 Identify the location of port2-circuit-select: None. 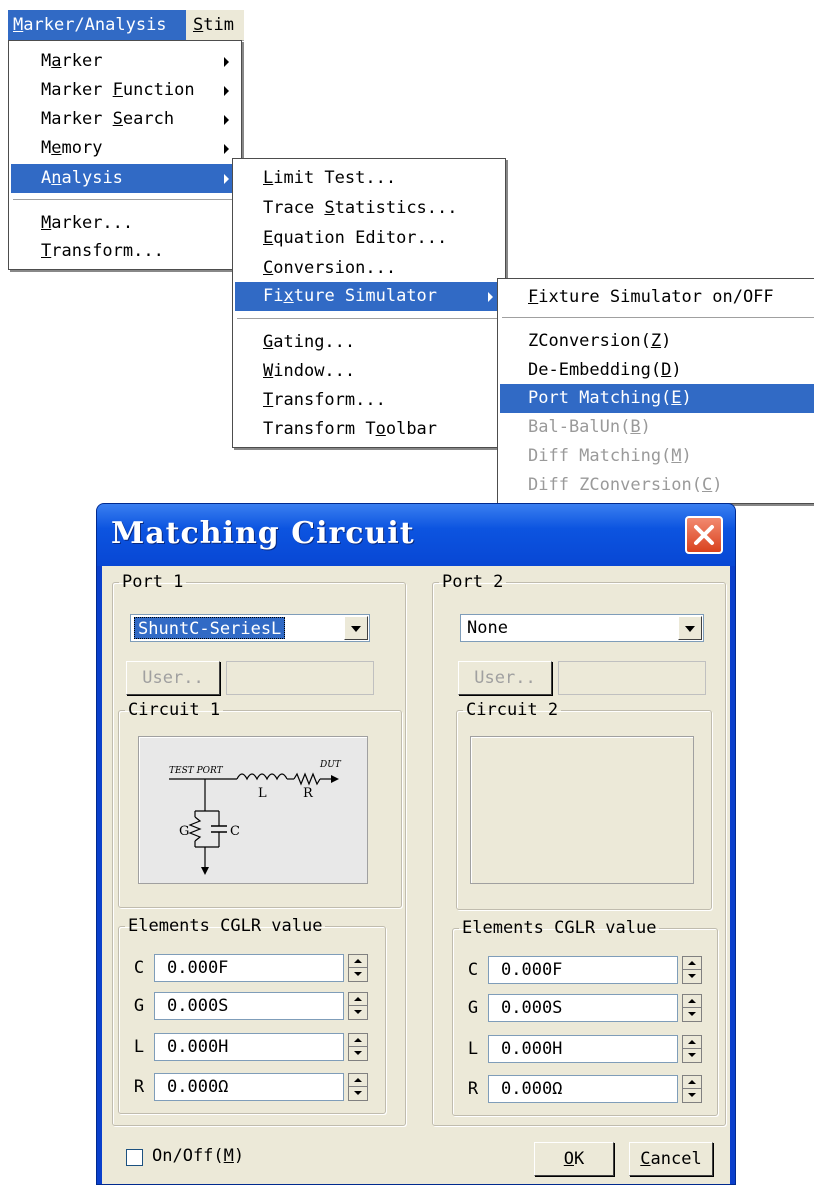
(582, 628).